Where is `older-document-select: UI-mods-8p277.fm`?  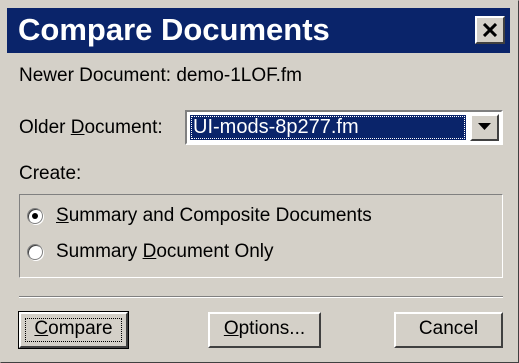
older-document-select: UI-mods-8p277.fm is located at coordinates (344, 127).